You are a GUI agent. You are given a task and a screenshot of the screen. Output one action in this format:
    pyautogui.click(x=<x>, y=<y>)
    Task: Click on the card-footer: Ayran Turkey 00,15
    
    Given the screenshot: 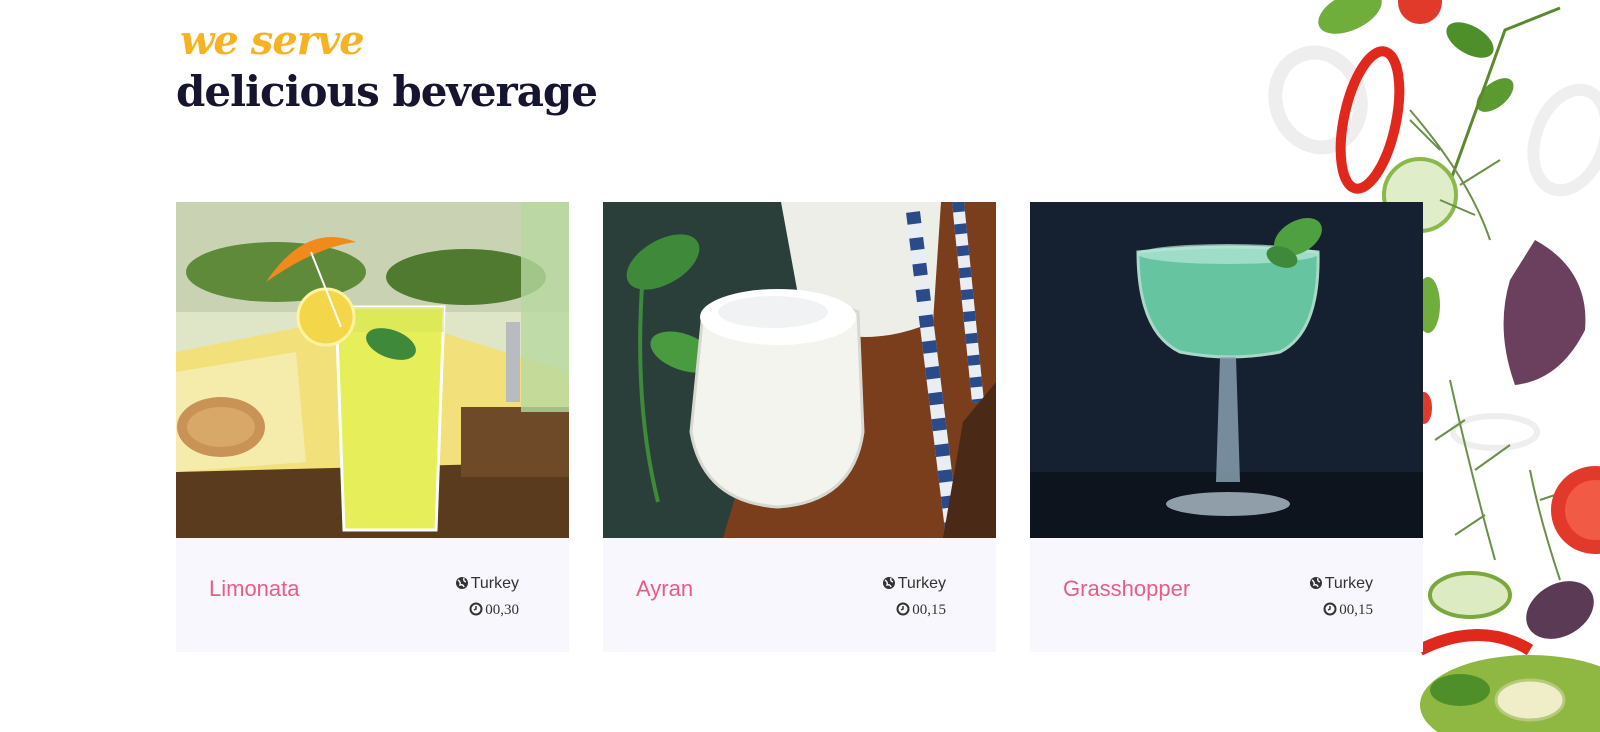 What is the action you would take?
    pyautogui.click(x=799, y=595)
    